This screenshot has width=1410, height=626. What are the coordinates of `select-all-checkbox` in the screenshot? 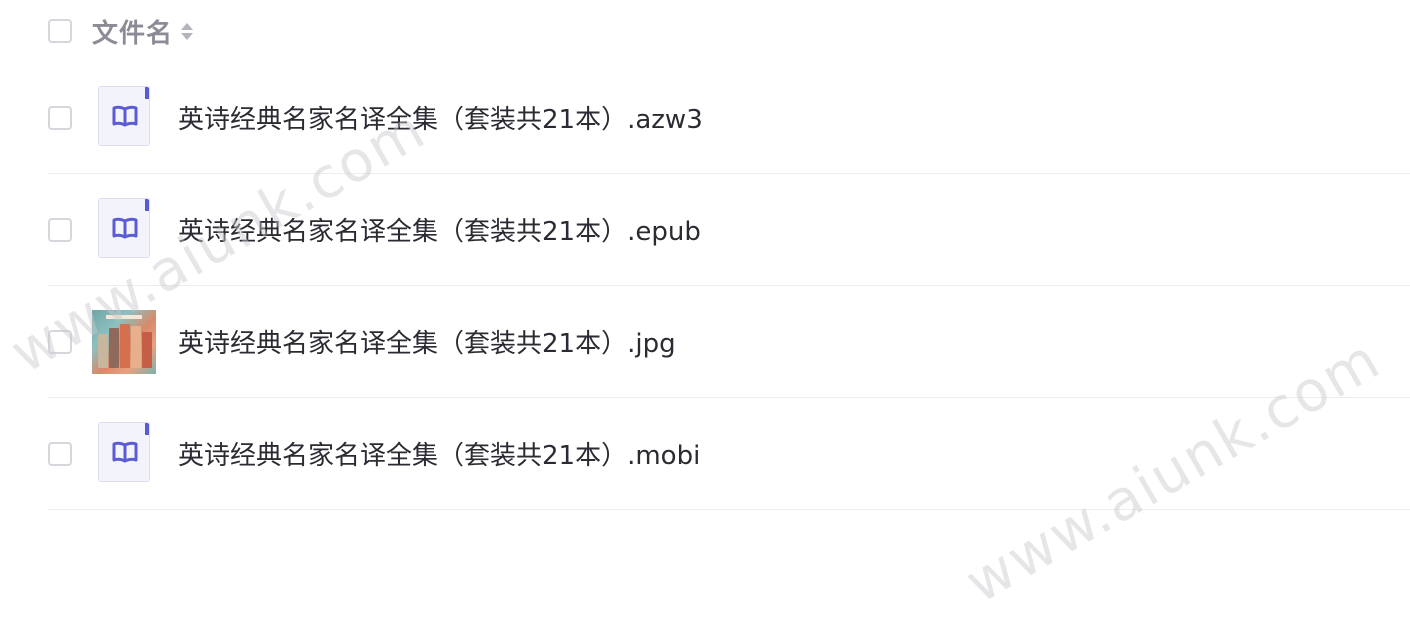 It's located at (60, 31).